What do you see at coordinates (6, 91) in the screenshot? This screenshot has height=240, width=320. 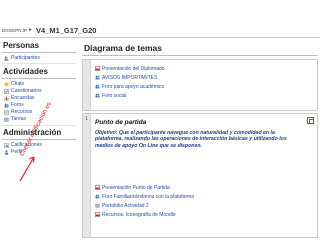 I see `quiz-icon` at bounding box center [6, 91].